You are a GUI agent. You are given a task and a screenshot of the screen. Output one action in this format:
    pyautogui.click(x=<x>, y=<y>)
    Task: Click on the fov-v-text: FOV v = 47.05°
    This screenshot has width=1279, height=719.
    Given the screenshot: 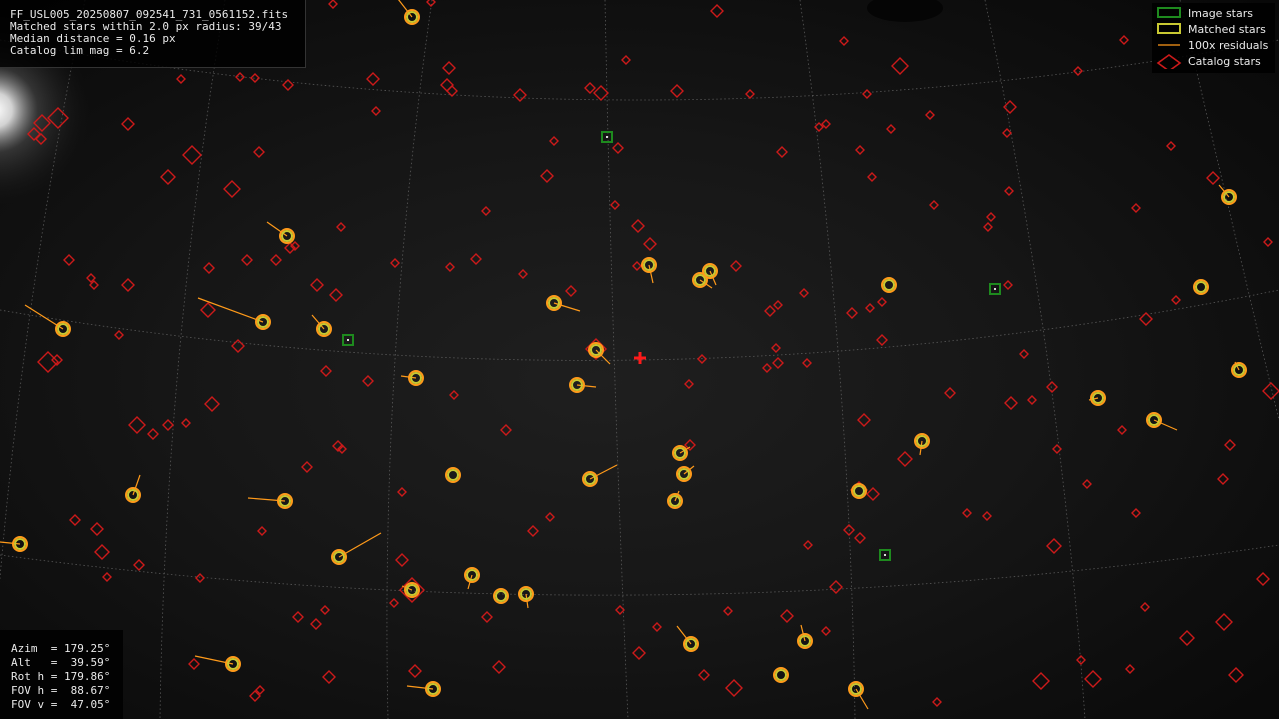 What is the action you would take?
    pyautogui.click(x=61, y=704)
    